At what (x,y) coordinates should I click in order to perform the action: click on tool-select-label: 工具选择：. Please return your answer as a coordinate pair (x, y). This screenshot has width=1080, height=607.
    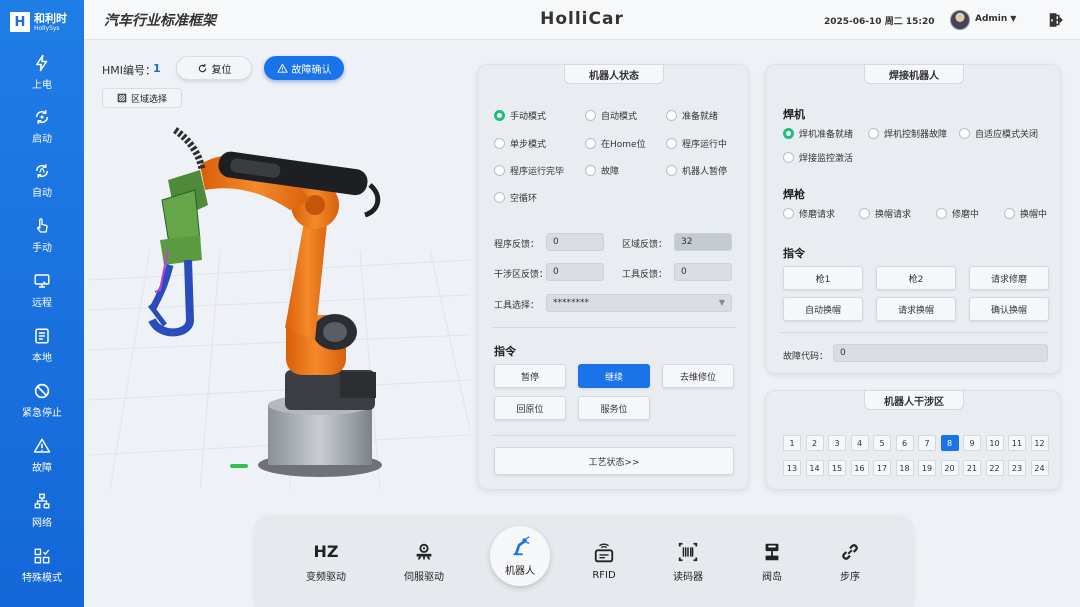
    Looking at the image, I should click on (517, 306).